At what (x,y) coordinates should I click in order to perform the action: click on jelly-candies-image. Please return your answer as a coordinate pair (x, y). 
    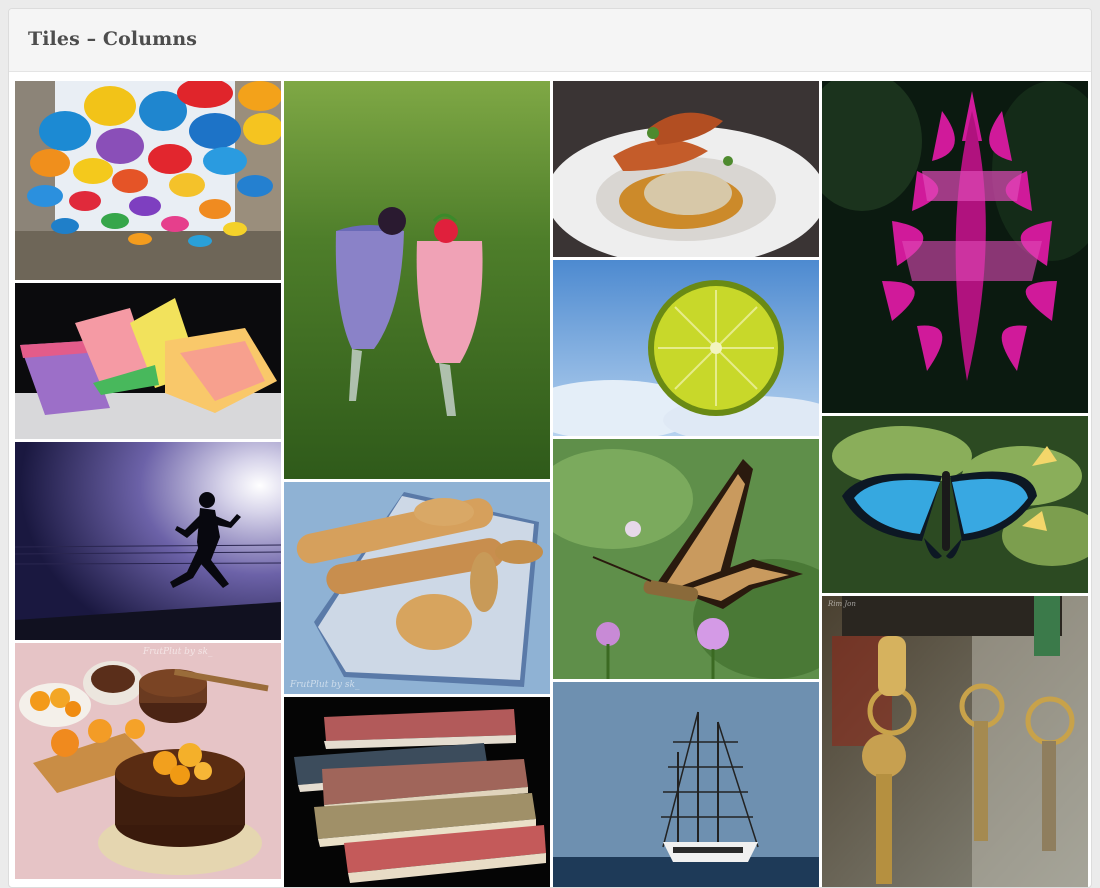
    Looking at the image, I should click on (148, 361).